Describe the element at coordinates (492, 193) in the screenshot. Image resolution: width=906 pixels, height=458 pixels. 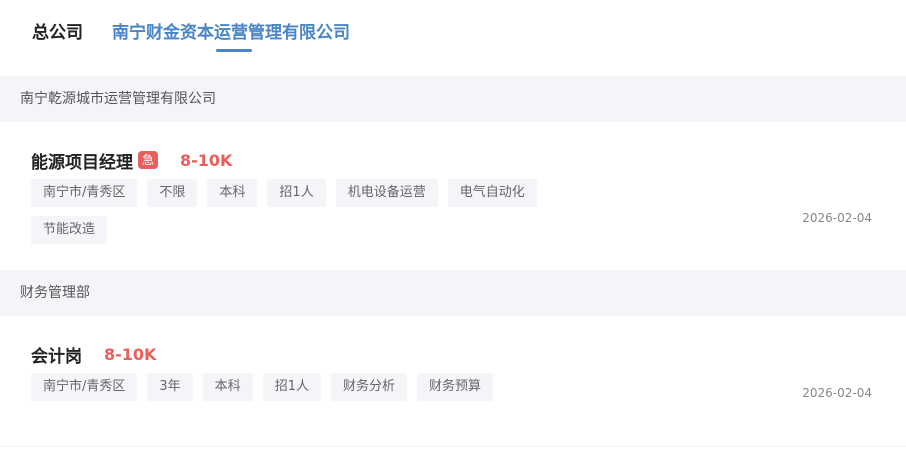
I see `job-tag: 电气自动化` at that location.